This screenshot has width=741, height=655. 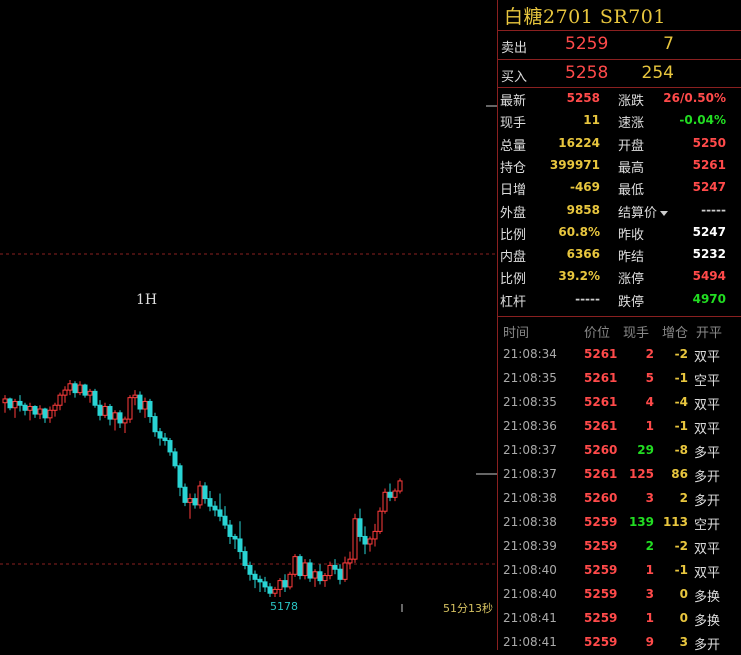 I want to click on stat-right-4: 最低 5247, so click(x=678, y=187).